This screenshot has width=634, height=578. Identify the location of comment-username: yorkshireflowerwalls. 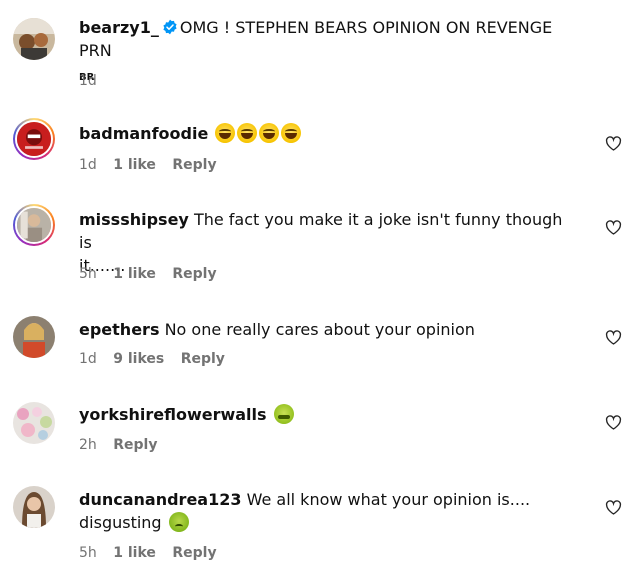
(173, 414).